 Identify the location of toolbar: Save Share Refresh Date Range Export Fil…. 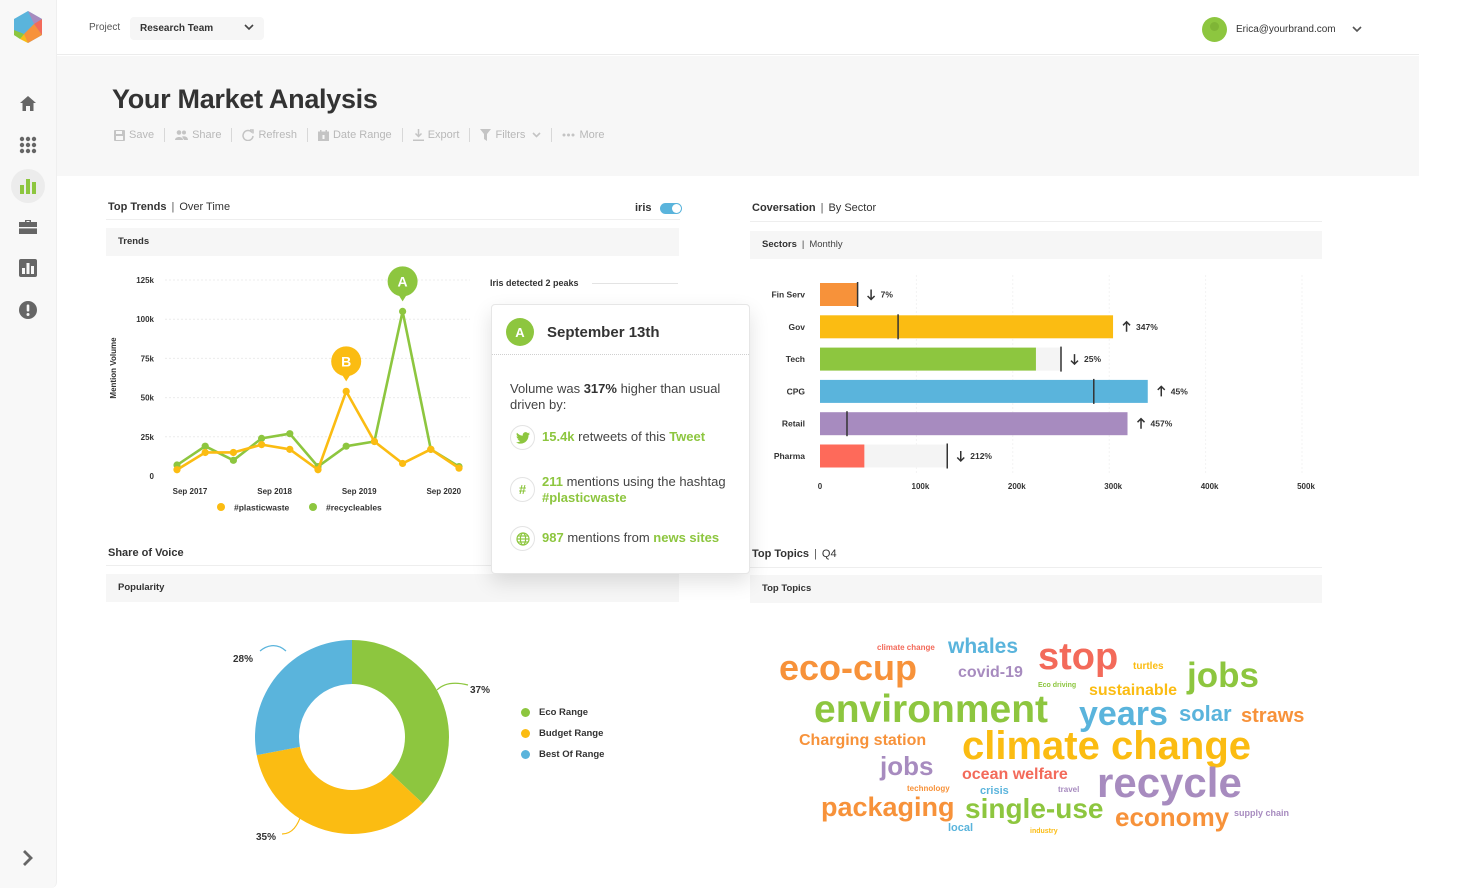
(359, 135).